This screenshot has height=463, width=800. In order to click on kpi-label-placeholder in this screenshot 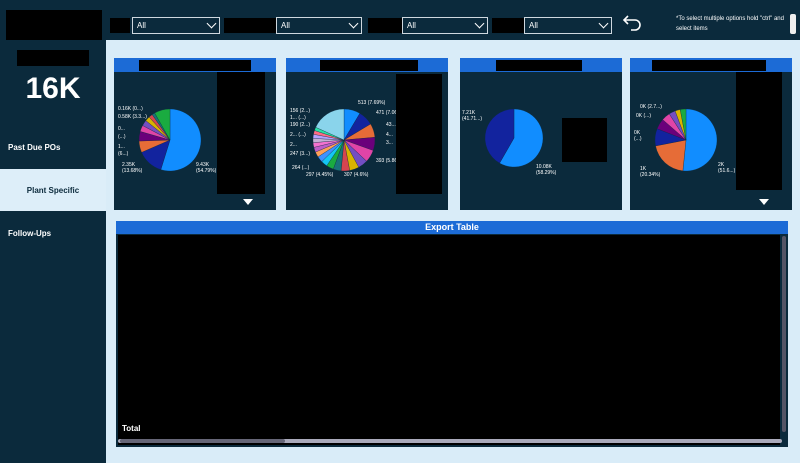, I will do `click(53, 58)`.